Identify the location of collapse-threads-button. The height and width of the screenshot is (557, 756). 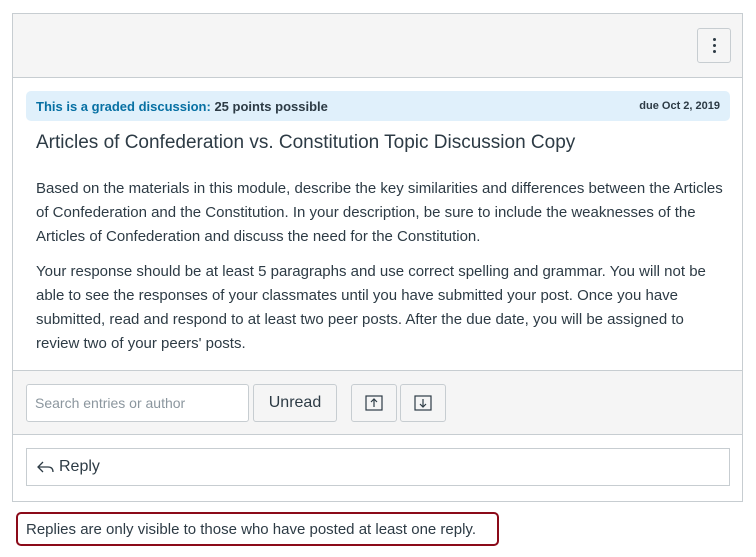
(374, 403).